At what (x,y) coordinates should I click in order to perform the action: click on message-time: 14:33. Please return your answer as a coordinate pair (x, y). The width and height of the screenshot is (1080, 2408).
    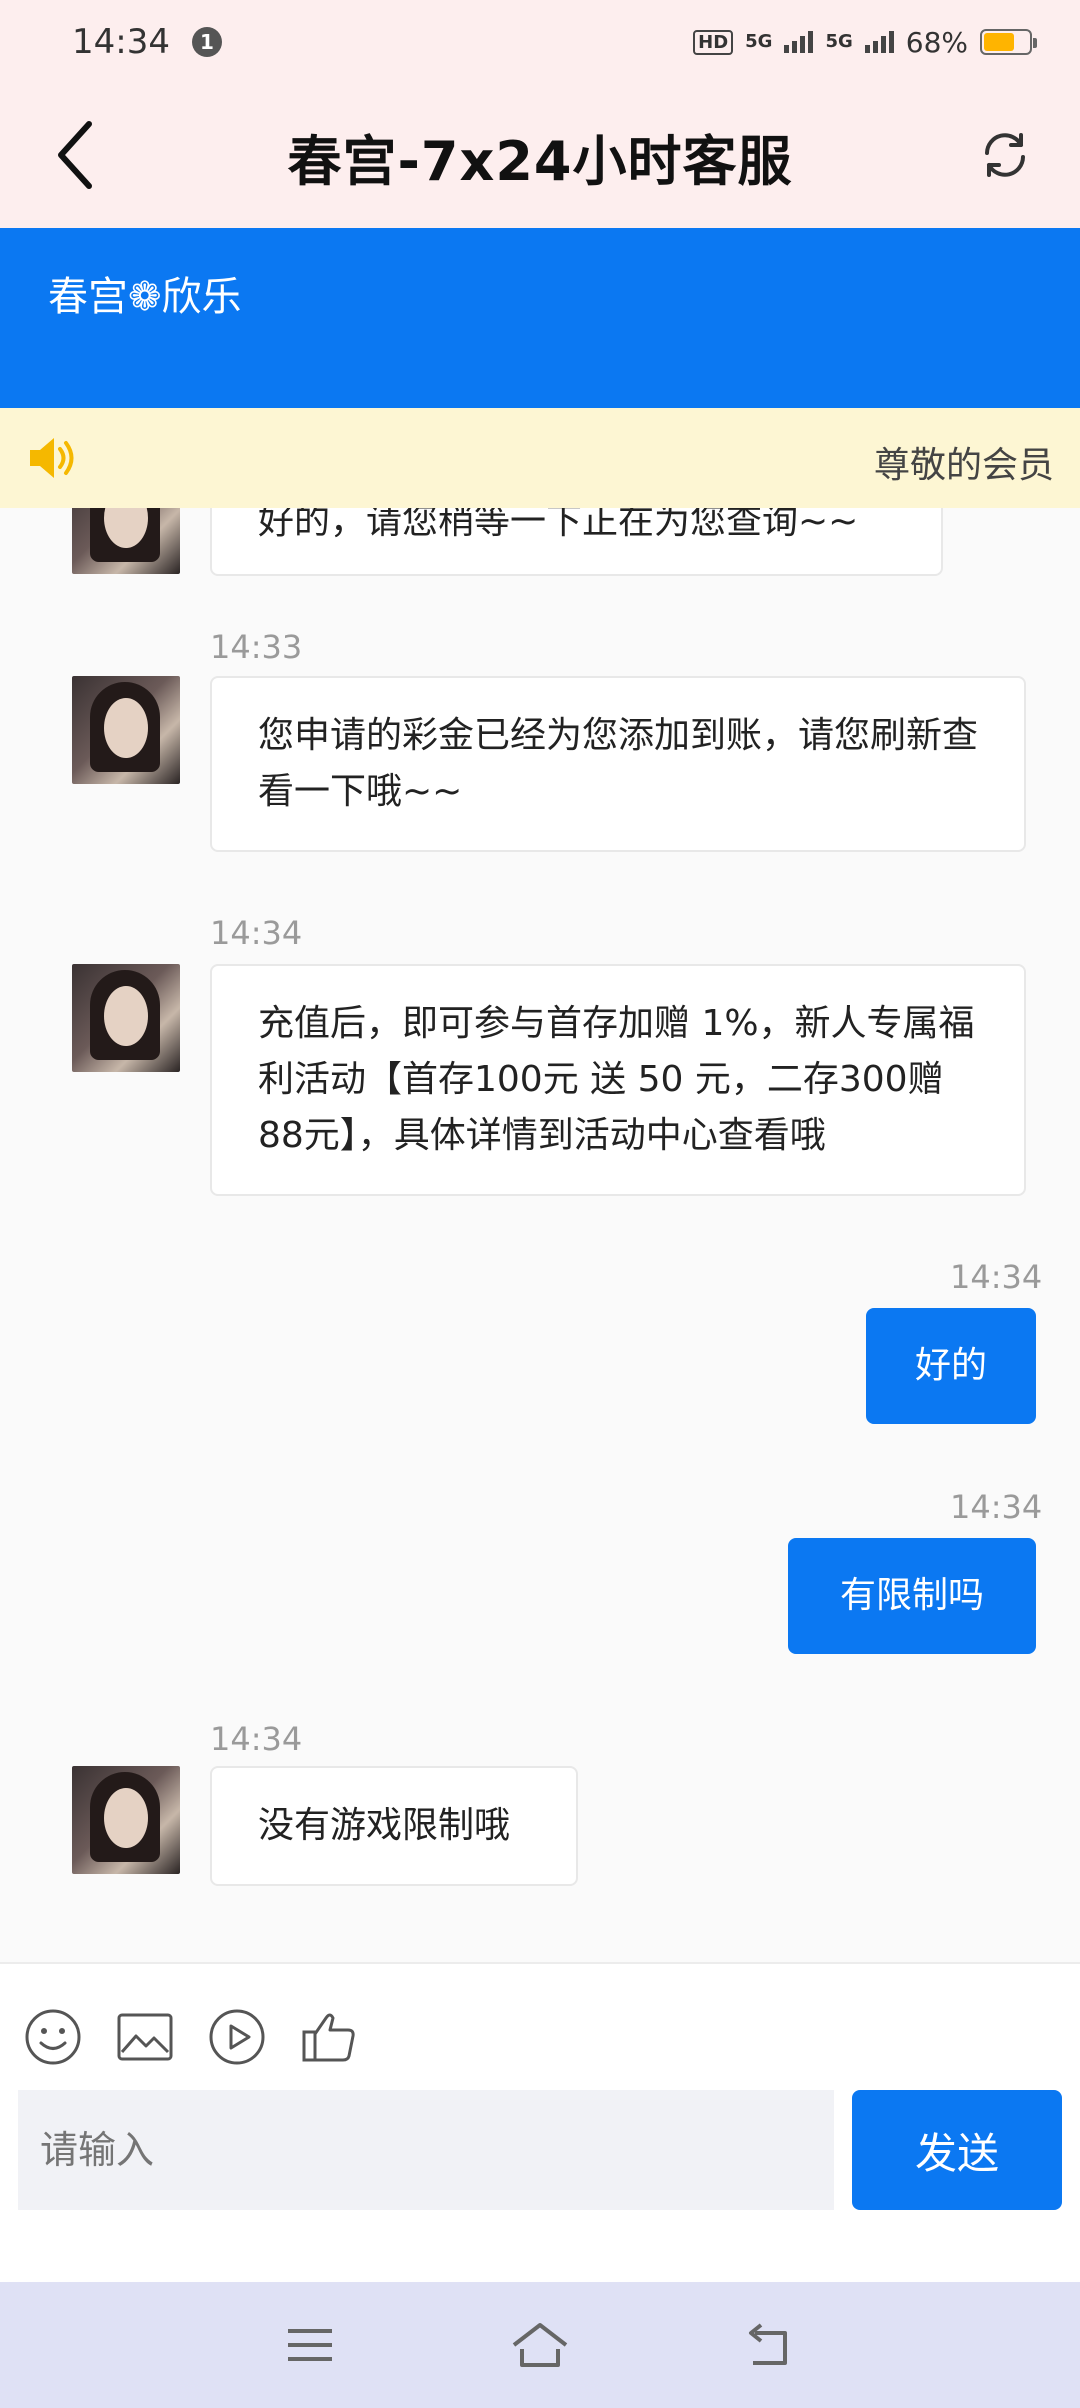
    Looking at the image, I should click on (256, 647).